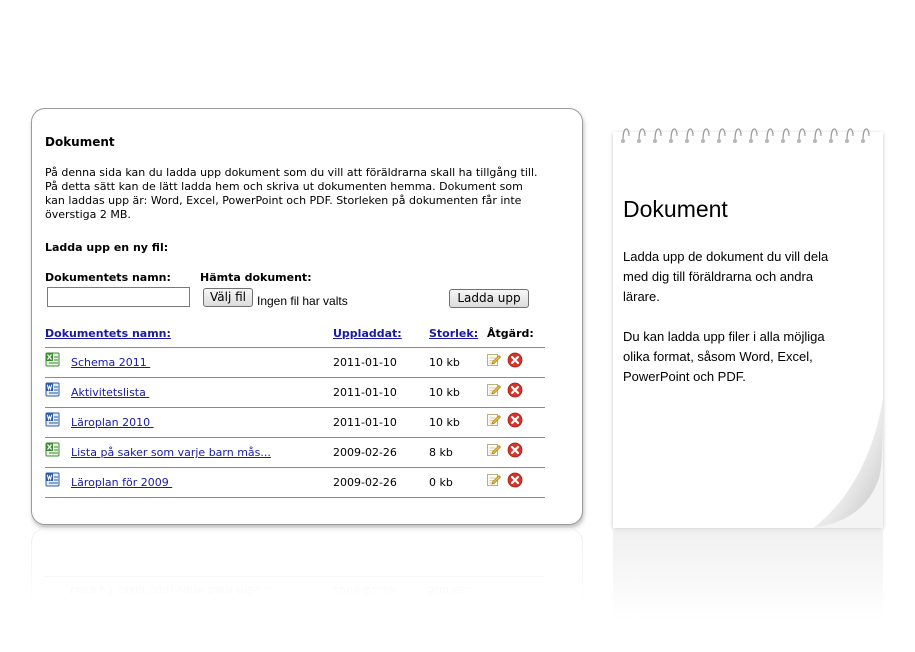 The image size is (915, 652). Describe the element at coordinates (294, 576) in the screenshot. I see `reflection-divider` at that location.